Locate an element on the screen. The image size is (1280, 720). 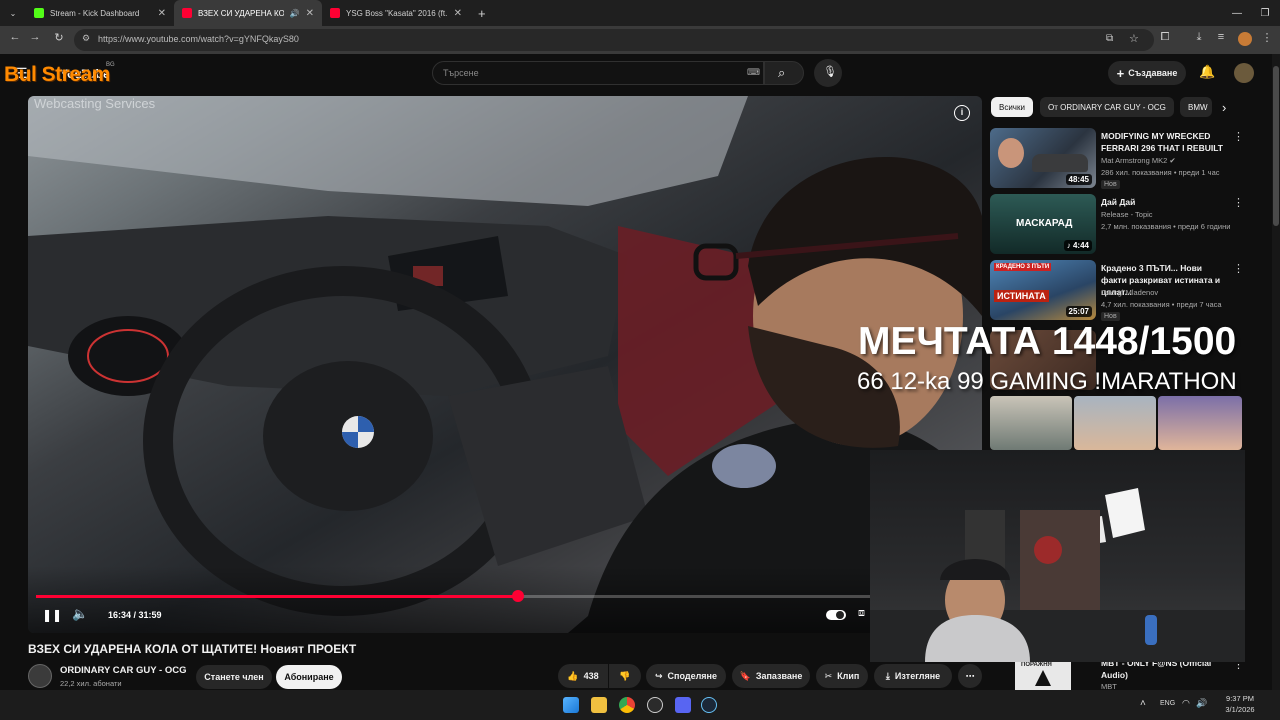
duration-value: 4:44 is located at coordinates (1080, 245).